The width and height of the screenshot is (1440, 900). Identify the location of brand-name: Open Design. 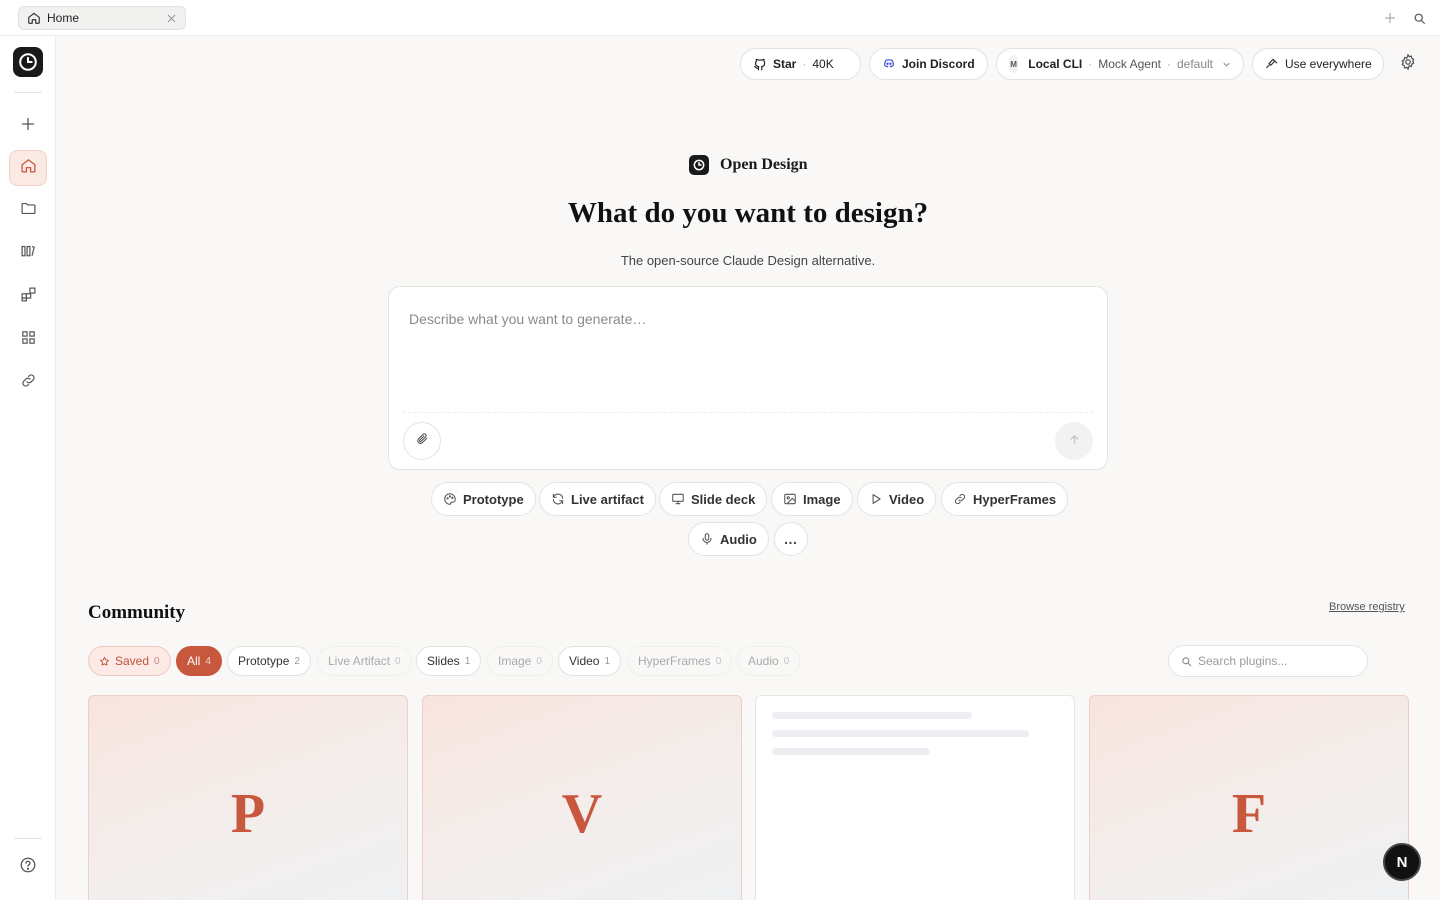
(764, 164).